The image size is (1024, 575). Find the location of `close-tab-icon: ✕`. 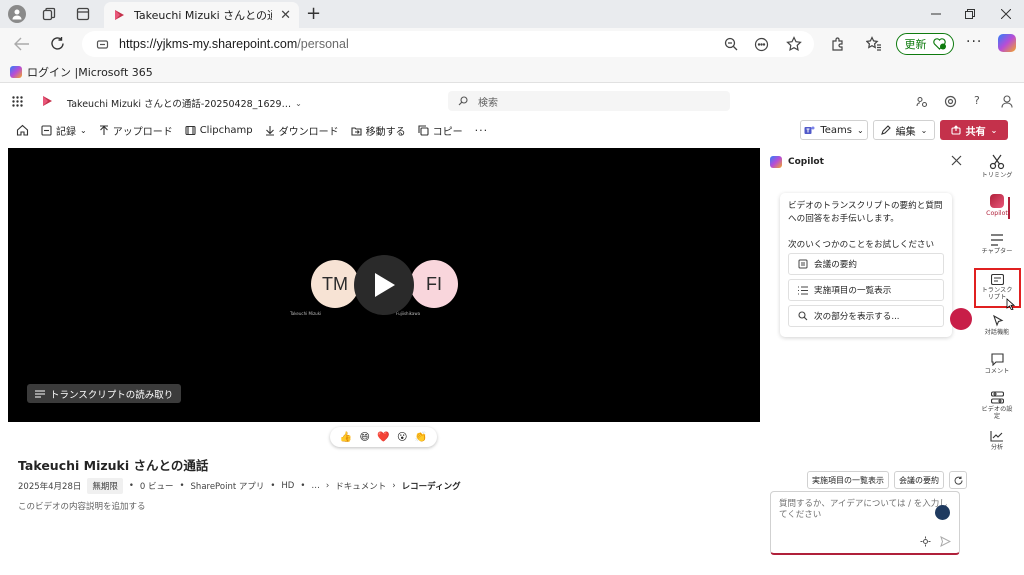

close-tab-icon: ✕ is located at coordinates (285, 15).